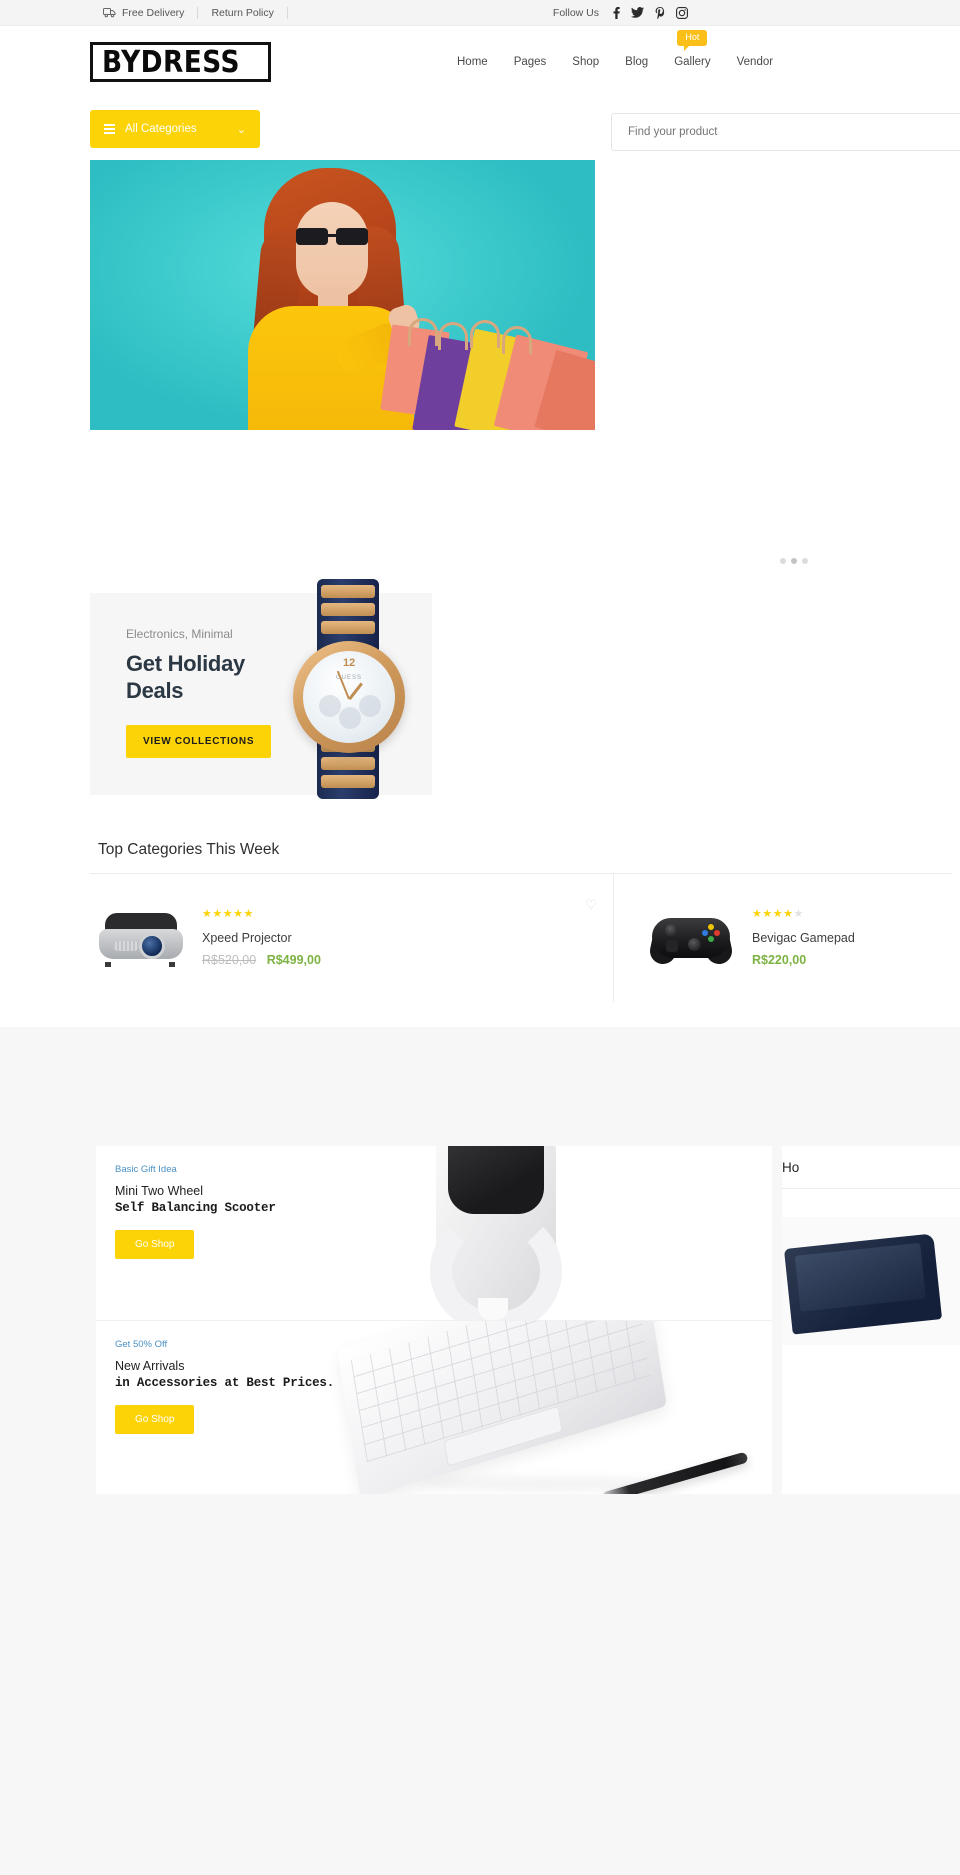  Describe the element at coordinates (332, 236) in the screenshot. I see `sunglasses-icon` at that location.